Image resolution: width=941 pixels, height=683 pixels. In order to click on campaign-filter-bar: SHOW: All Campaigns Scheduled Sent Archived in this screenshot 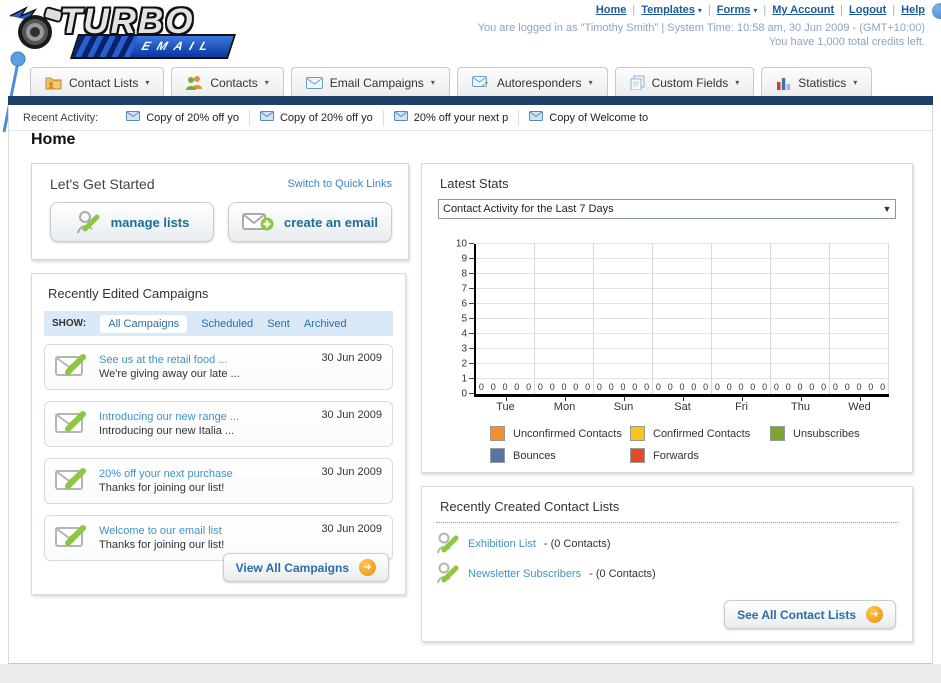, I will do `click(218, 323)`.